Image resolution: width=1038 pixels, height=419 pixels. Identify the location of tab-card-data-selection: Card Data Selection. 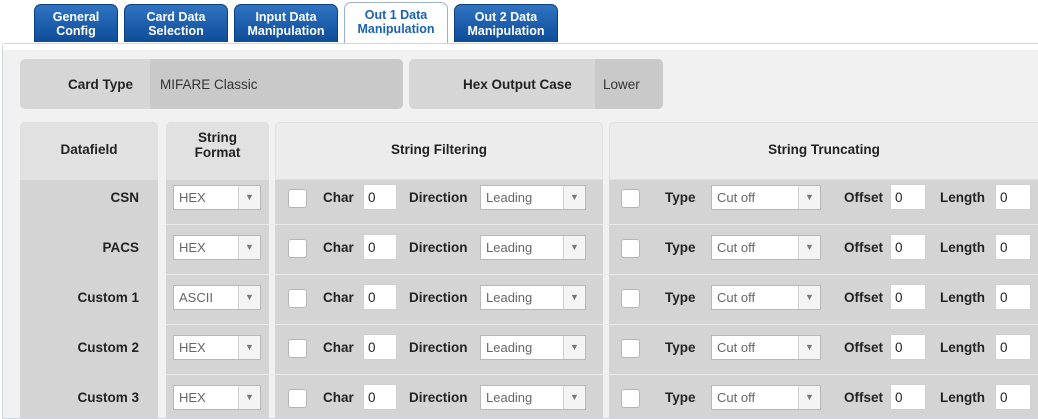
(176, 23).